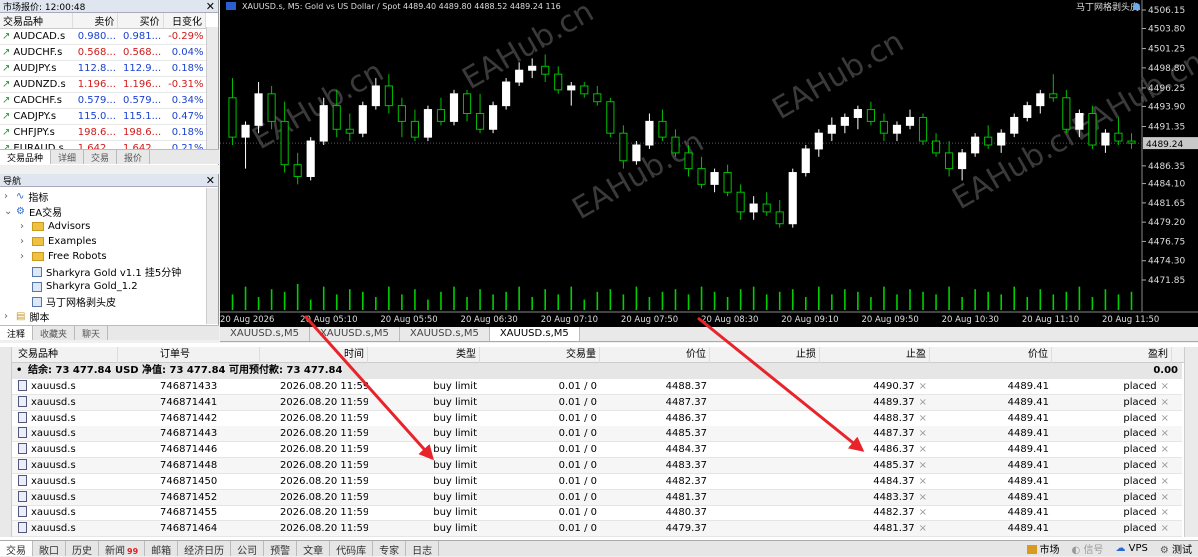 The image size is (1198, 557). Describe the element at coordinates (880, 355) in the screenshot. I see `orders-column-header: 止盈` at that location.